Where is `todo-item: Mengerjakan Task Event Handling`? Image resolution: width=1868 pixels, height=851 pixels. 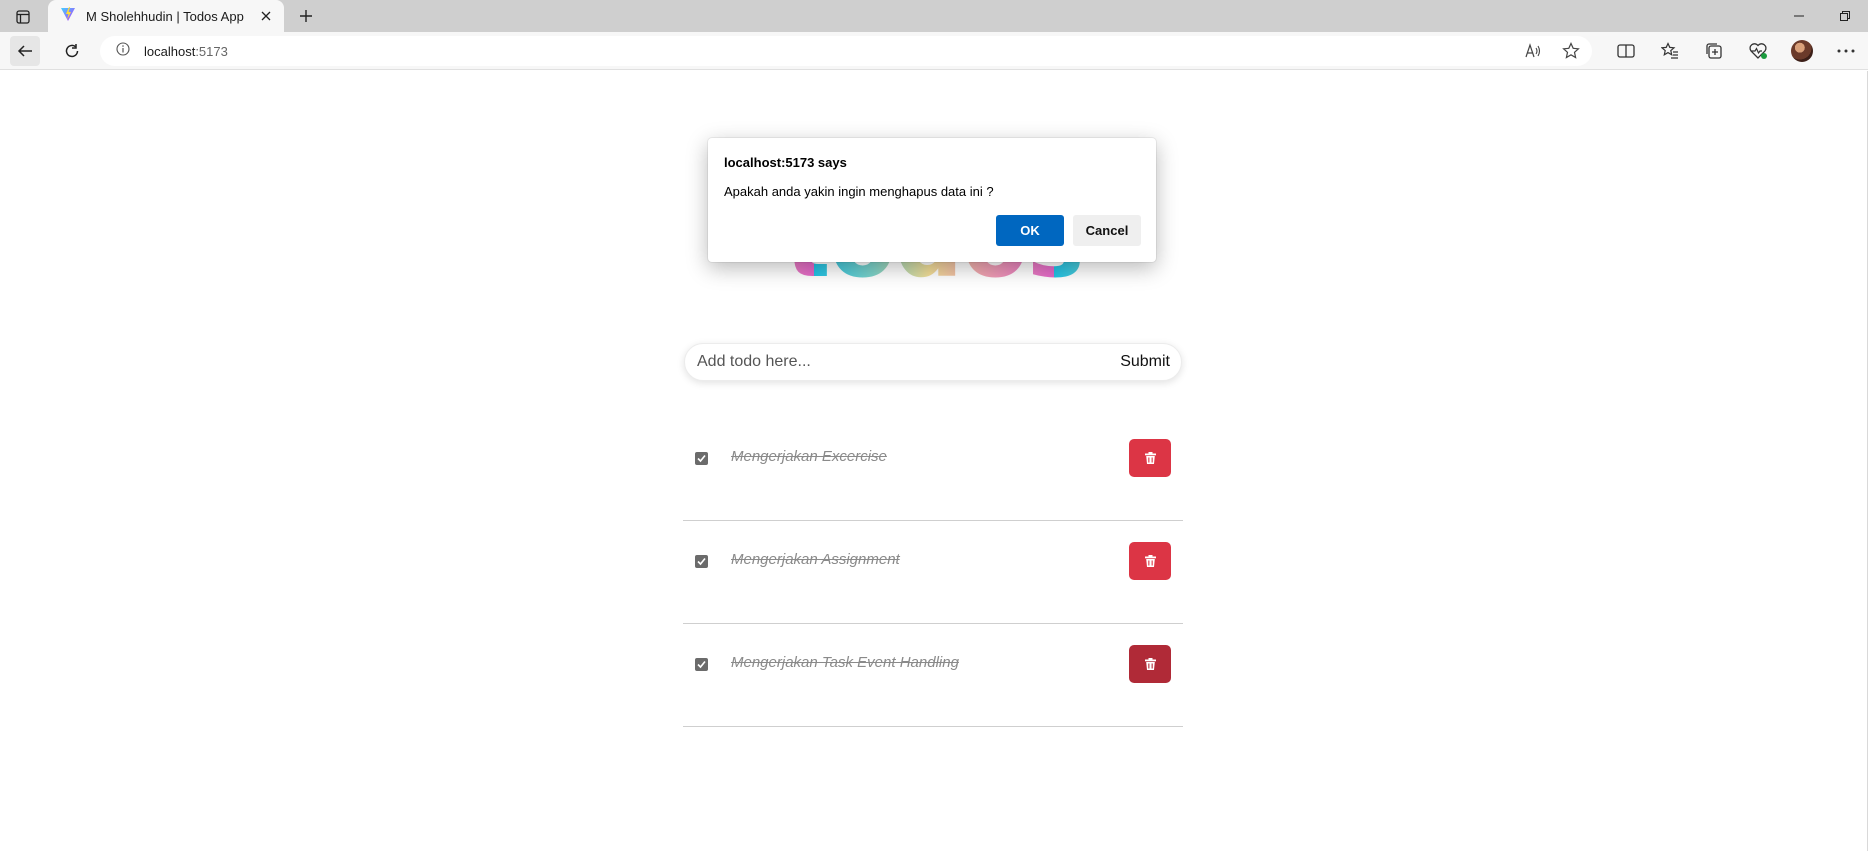
todo-item: Mengerjakan Task Event Handling is located at coordinates (933, 675).